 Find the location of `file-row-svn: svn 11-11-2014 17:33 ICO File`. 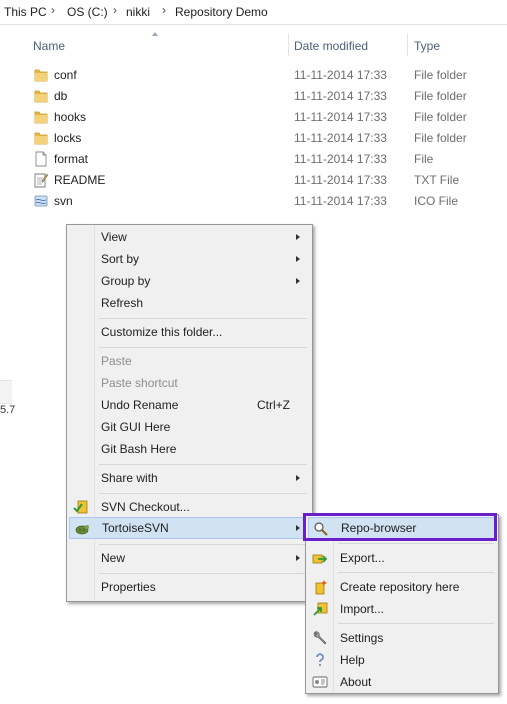

file-row-svn: svn 11-11-2014 17:33 ICO File is located at coordinates (265, 201).